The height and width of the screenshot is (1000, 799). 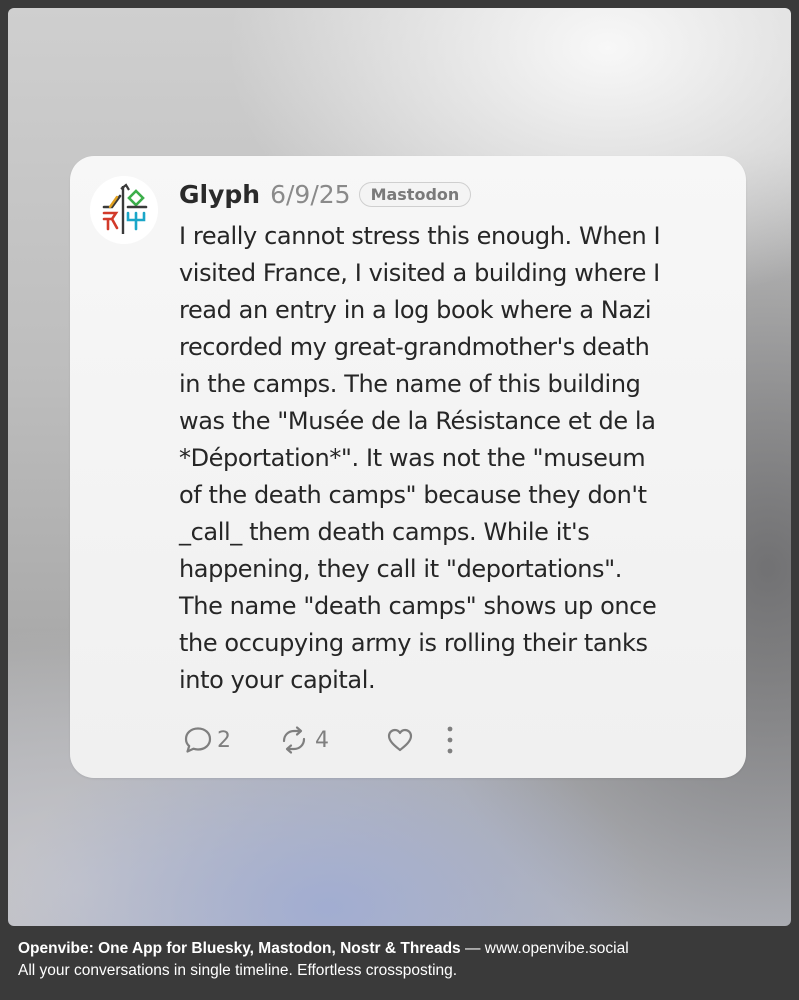 What do you see at coordinates (415, 310) in the screenshot?
I see `post-text-line: read an entry in a log book where a Nazi` at bounding box center [415, 310].